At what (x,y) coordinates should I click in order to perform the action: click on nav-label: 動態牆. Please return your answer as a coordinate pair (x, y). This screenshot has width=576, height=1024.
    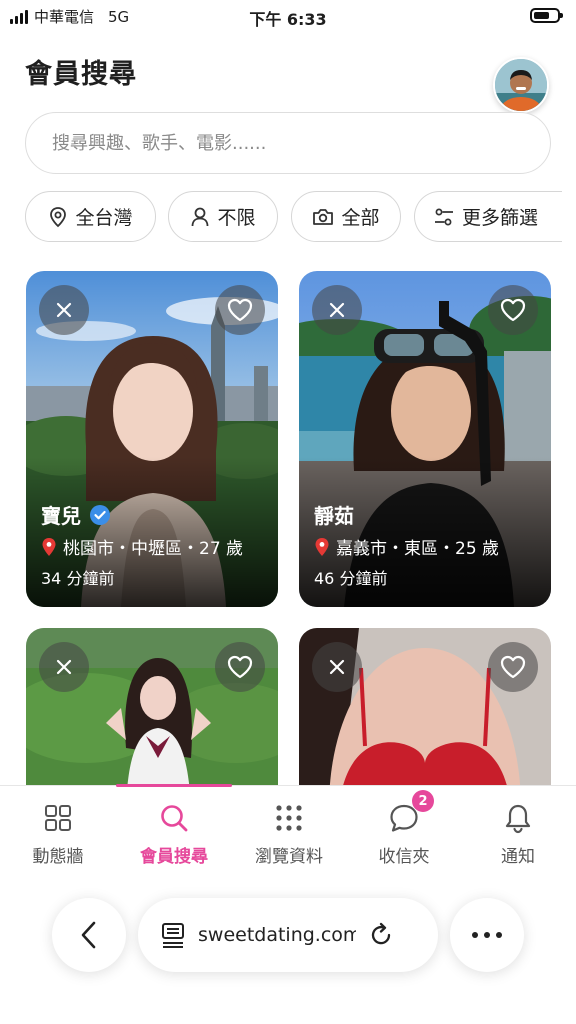
    Looking at the image, I should click on (58, 857).